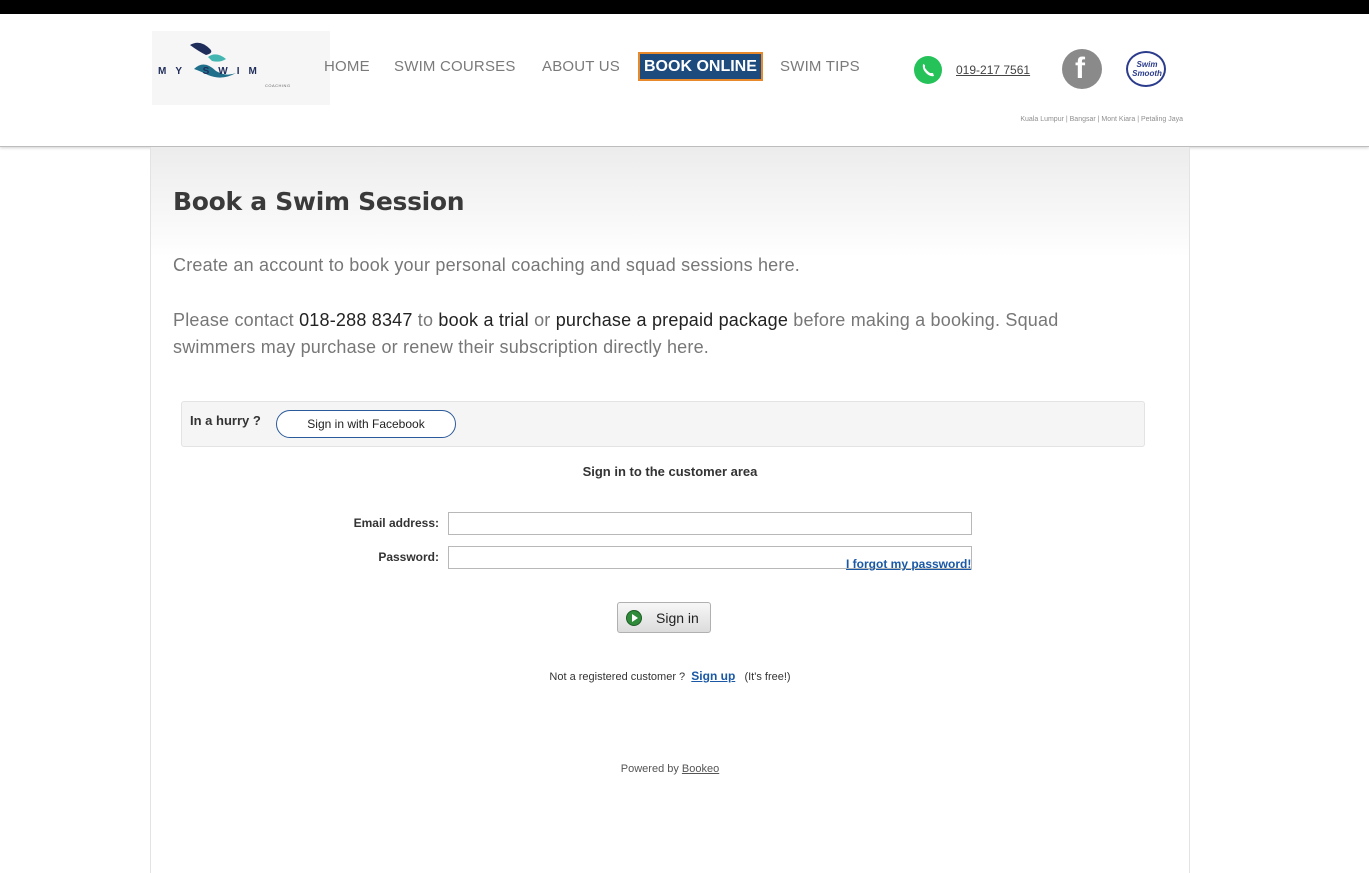  What do you see at coordinates (542, 320) in the screenshot?
I see `para-text-3: or` at bounding box center [542, 320].